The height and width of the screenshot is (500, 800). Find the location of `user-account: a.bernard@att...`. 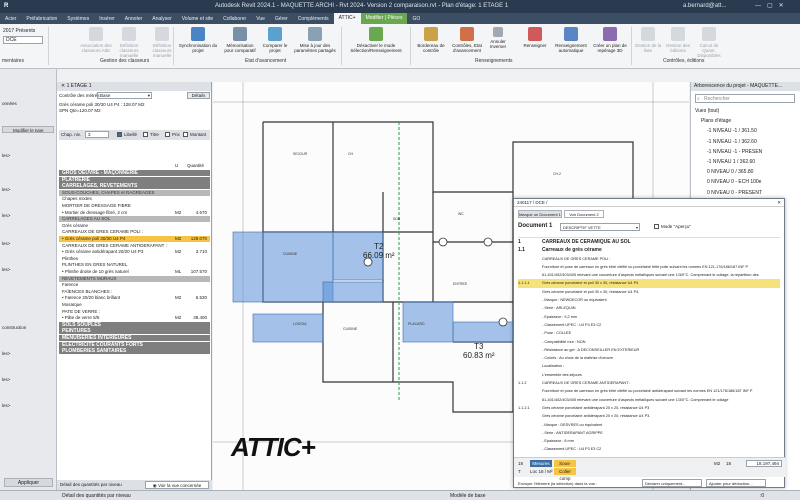

user-account: a.bernard@att... is located at coordinates (704, 6).